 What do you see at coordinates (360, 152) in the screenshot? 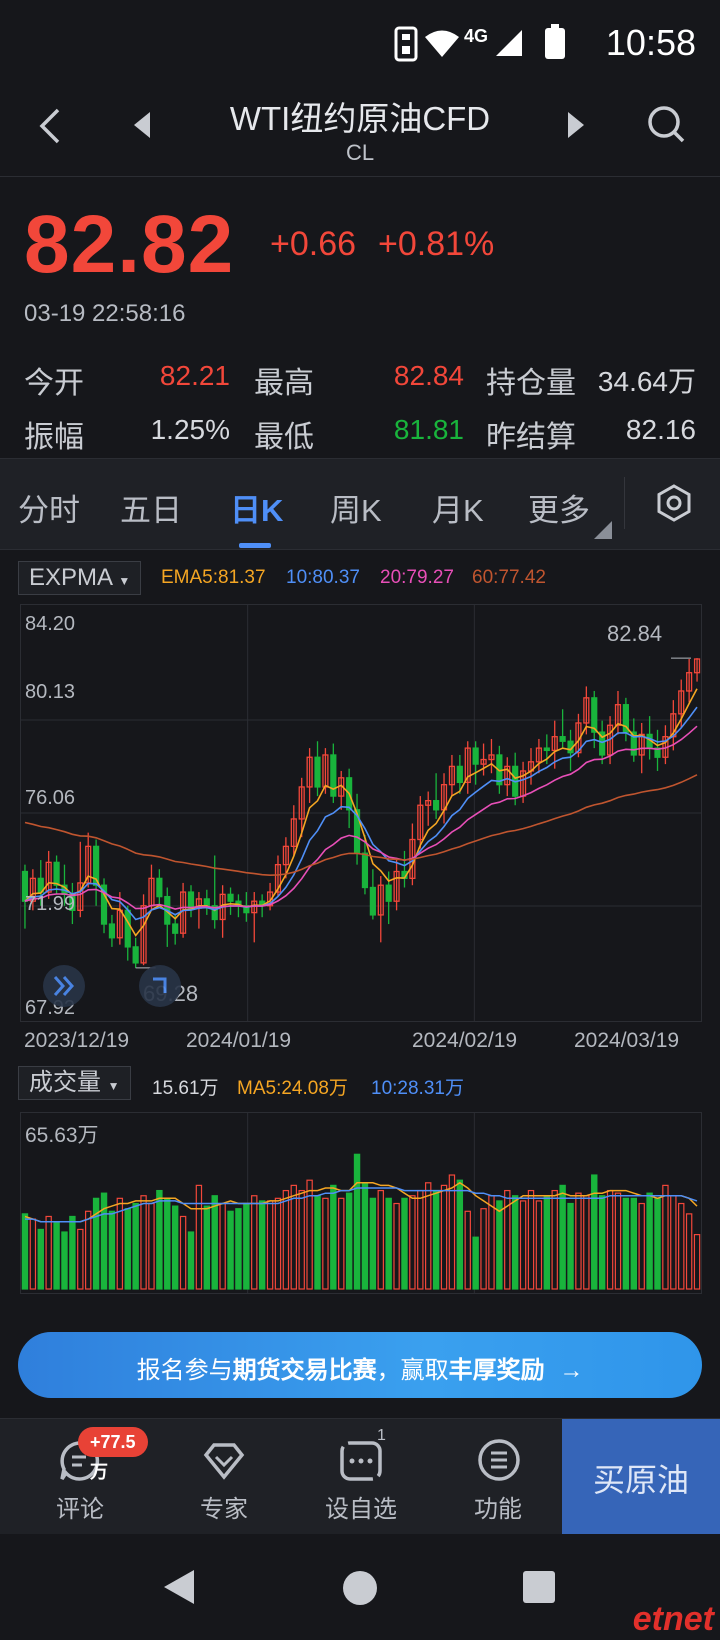
I see `instrument-code: CL` at bounding box center [360, 152].